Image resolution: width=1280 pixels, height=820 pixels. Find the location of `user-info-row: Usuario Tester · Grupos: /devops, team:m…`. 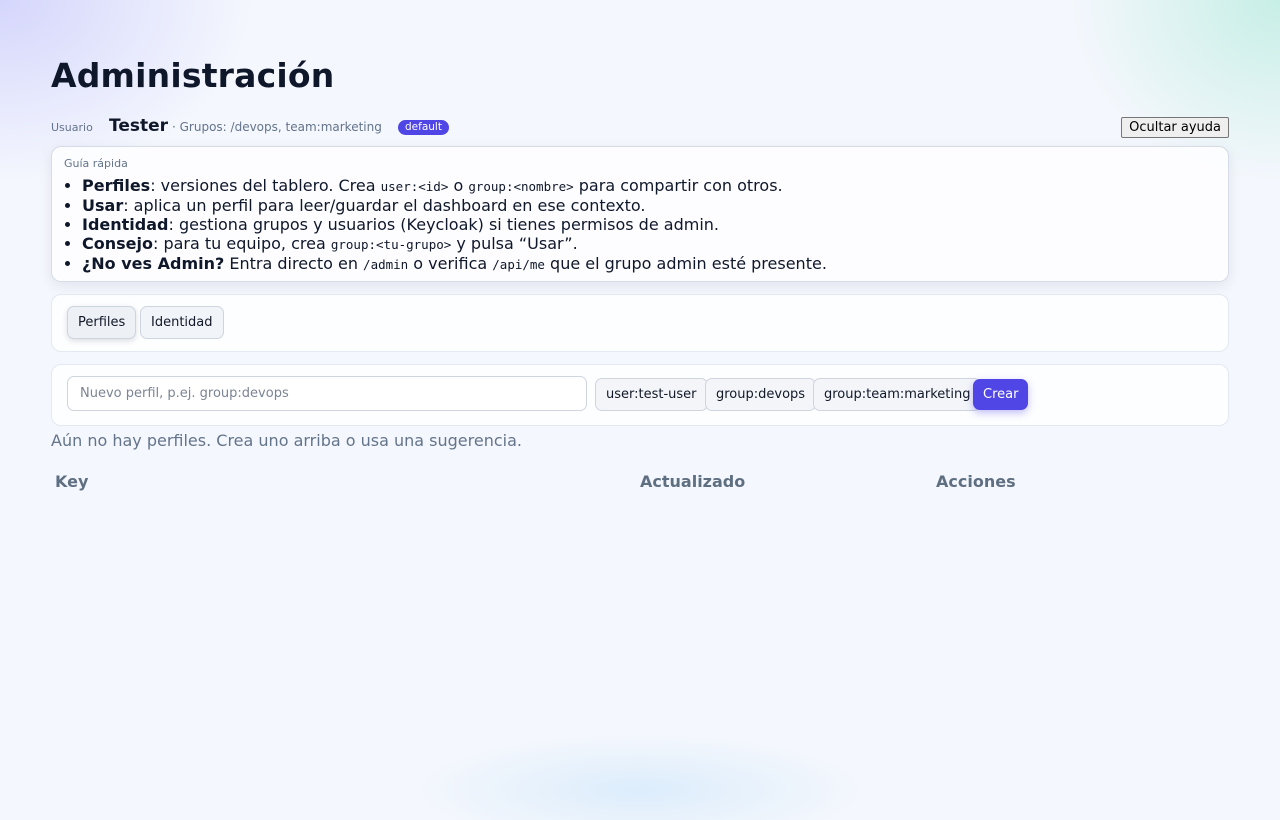

user-info-row: Usuario Tester · Grupos: /devops, team:m… is located at coordinates (640, 127).